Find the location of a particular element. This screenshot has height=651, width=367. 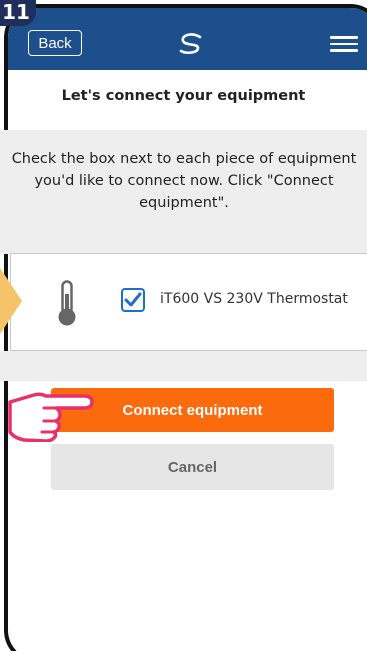

equipment-name-label: iT600 VS 230V Thermostat is located at coordinates (254, 299).